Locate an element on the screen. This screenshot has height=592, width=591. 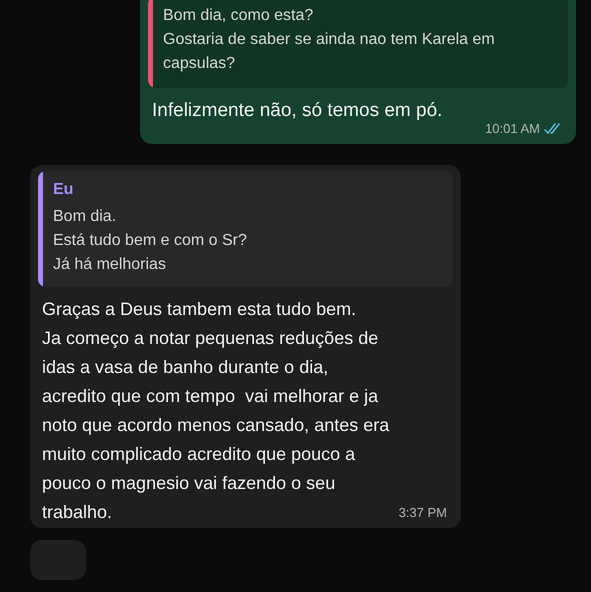
quote-text: Bom dia. Está tudo bem e com o Sr? Já há melhorias is located at coordinates (150, 241).